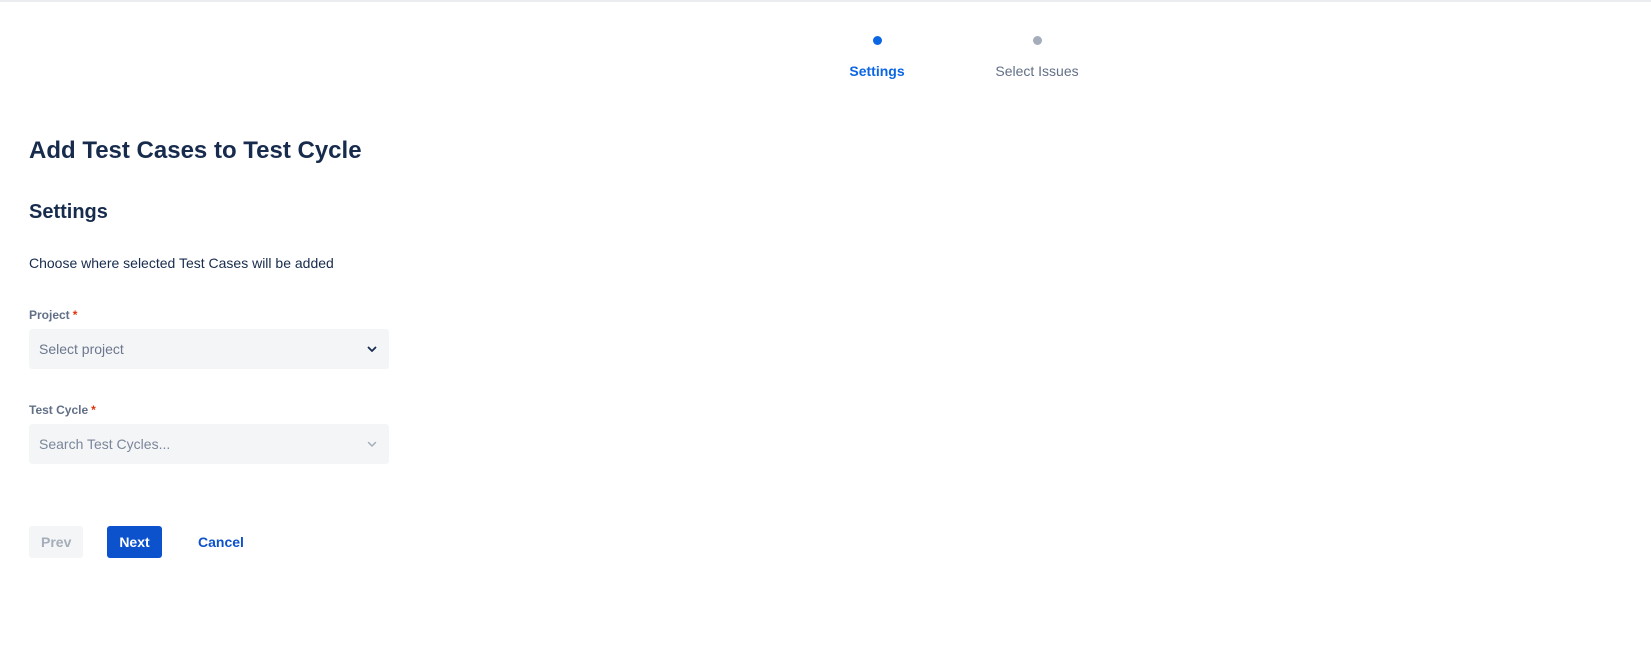 This screenshot has height=664, width=1651. I want to click on project-select: Select project, so click(209, 349).